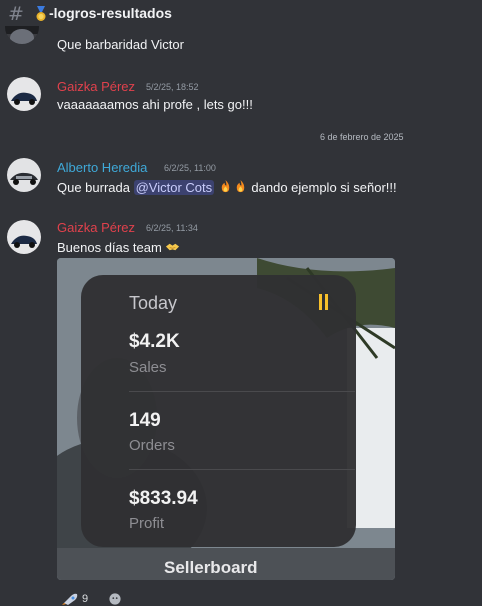 The image size is (482, 606). I want to click on profit-value: $833.94, so click(163, 498).